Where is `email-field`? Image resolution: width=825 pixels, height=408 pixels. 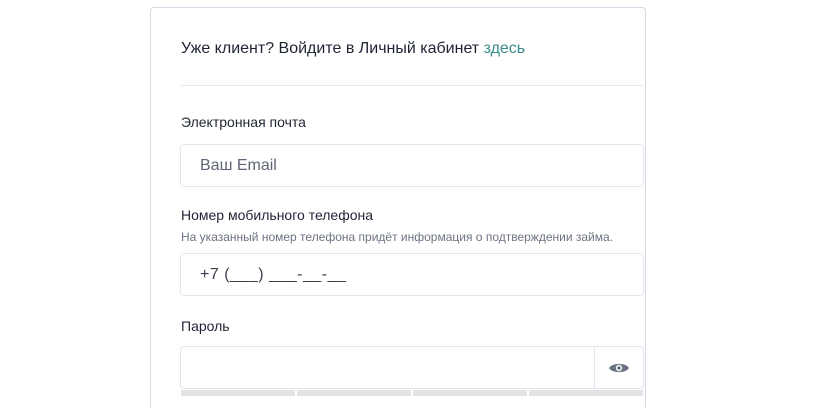
email-field is located at coordinates (412, 165).